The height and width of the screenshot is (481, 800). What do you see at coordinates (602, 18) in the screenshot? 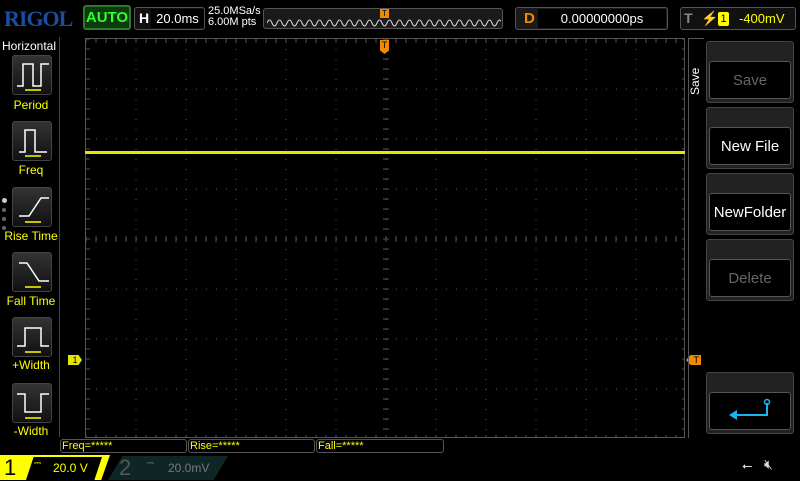
I see `delay-value: 0.00000000ps` at bounding box center [602, 18].